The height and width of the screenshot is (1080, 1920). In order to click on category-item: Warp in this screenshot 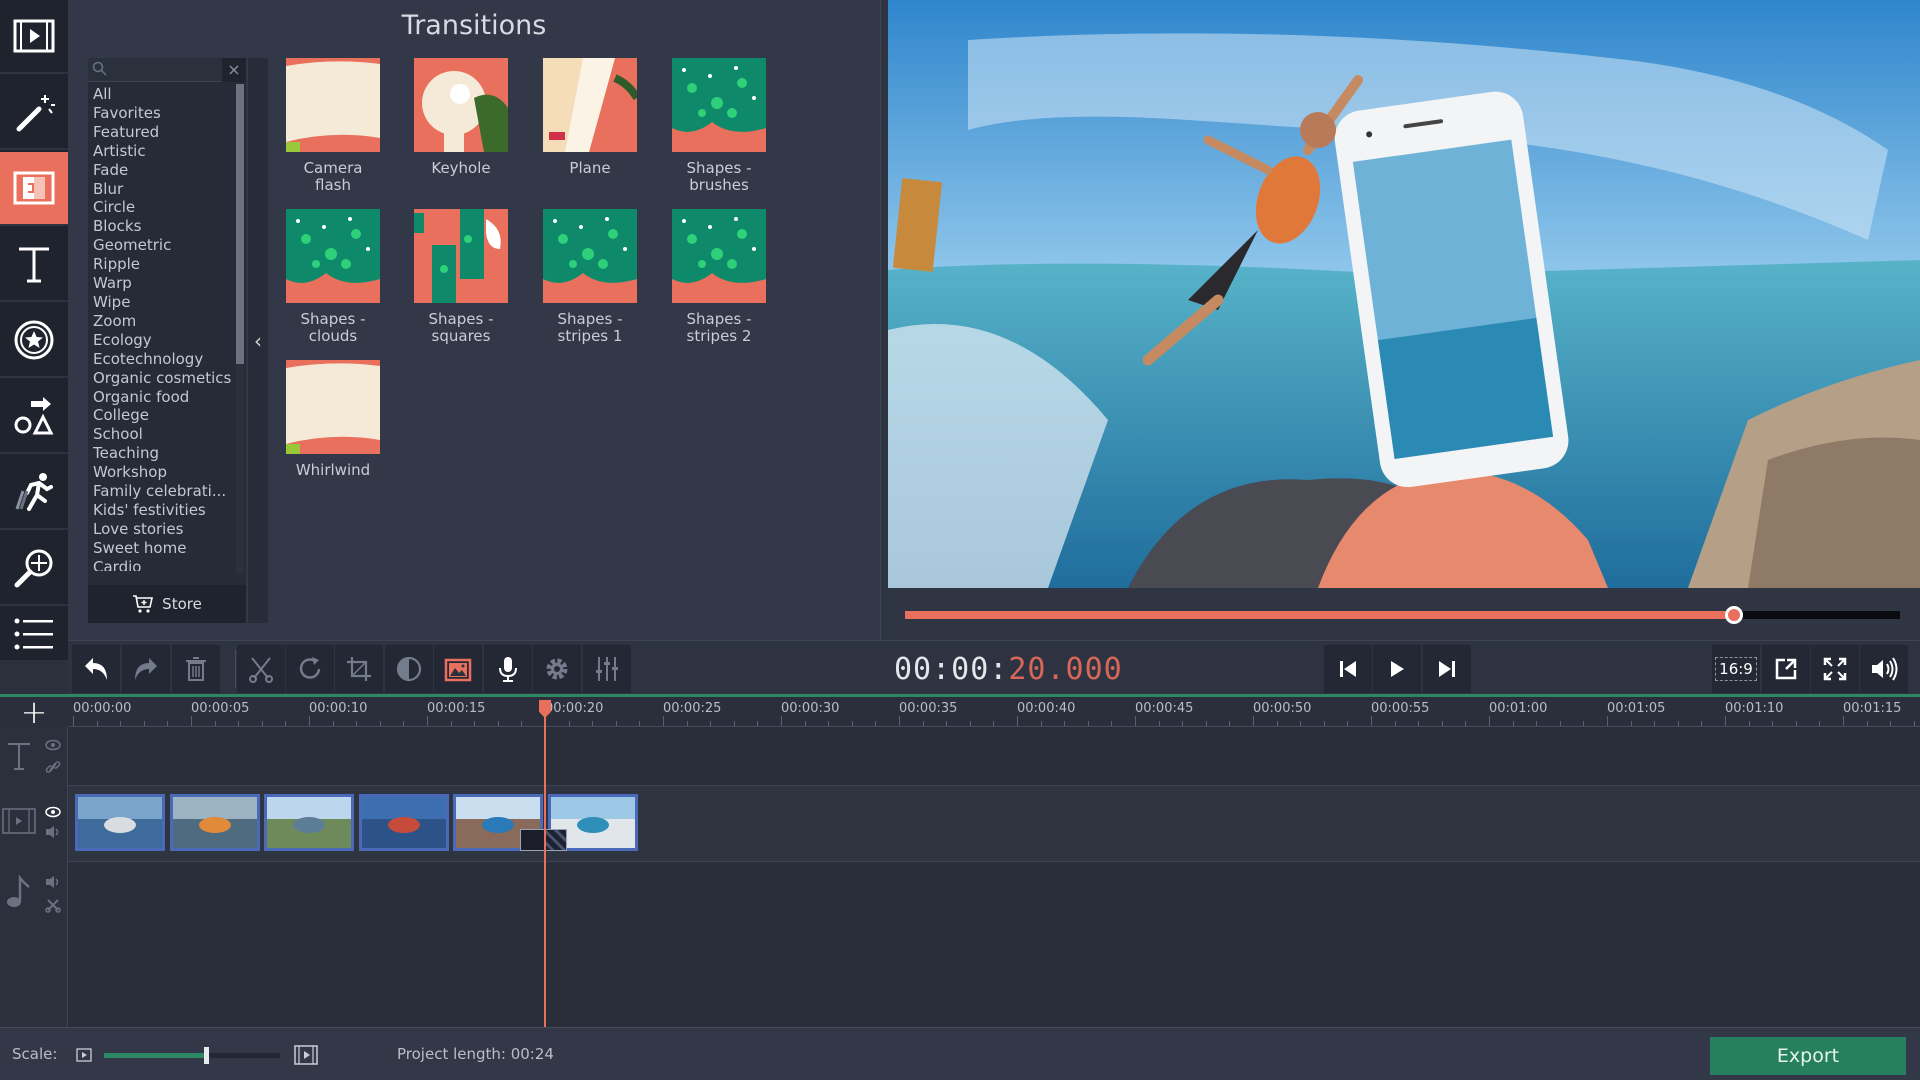, I will do `click(163, 283)`.